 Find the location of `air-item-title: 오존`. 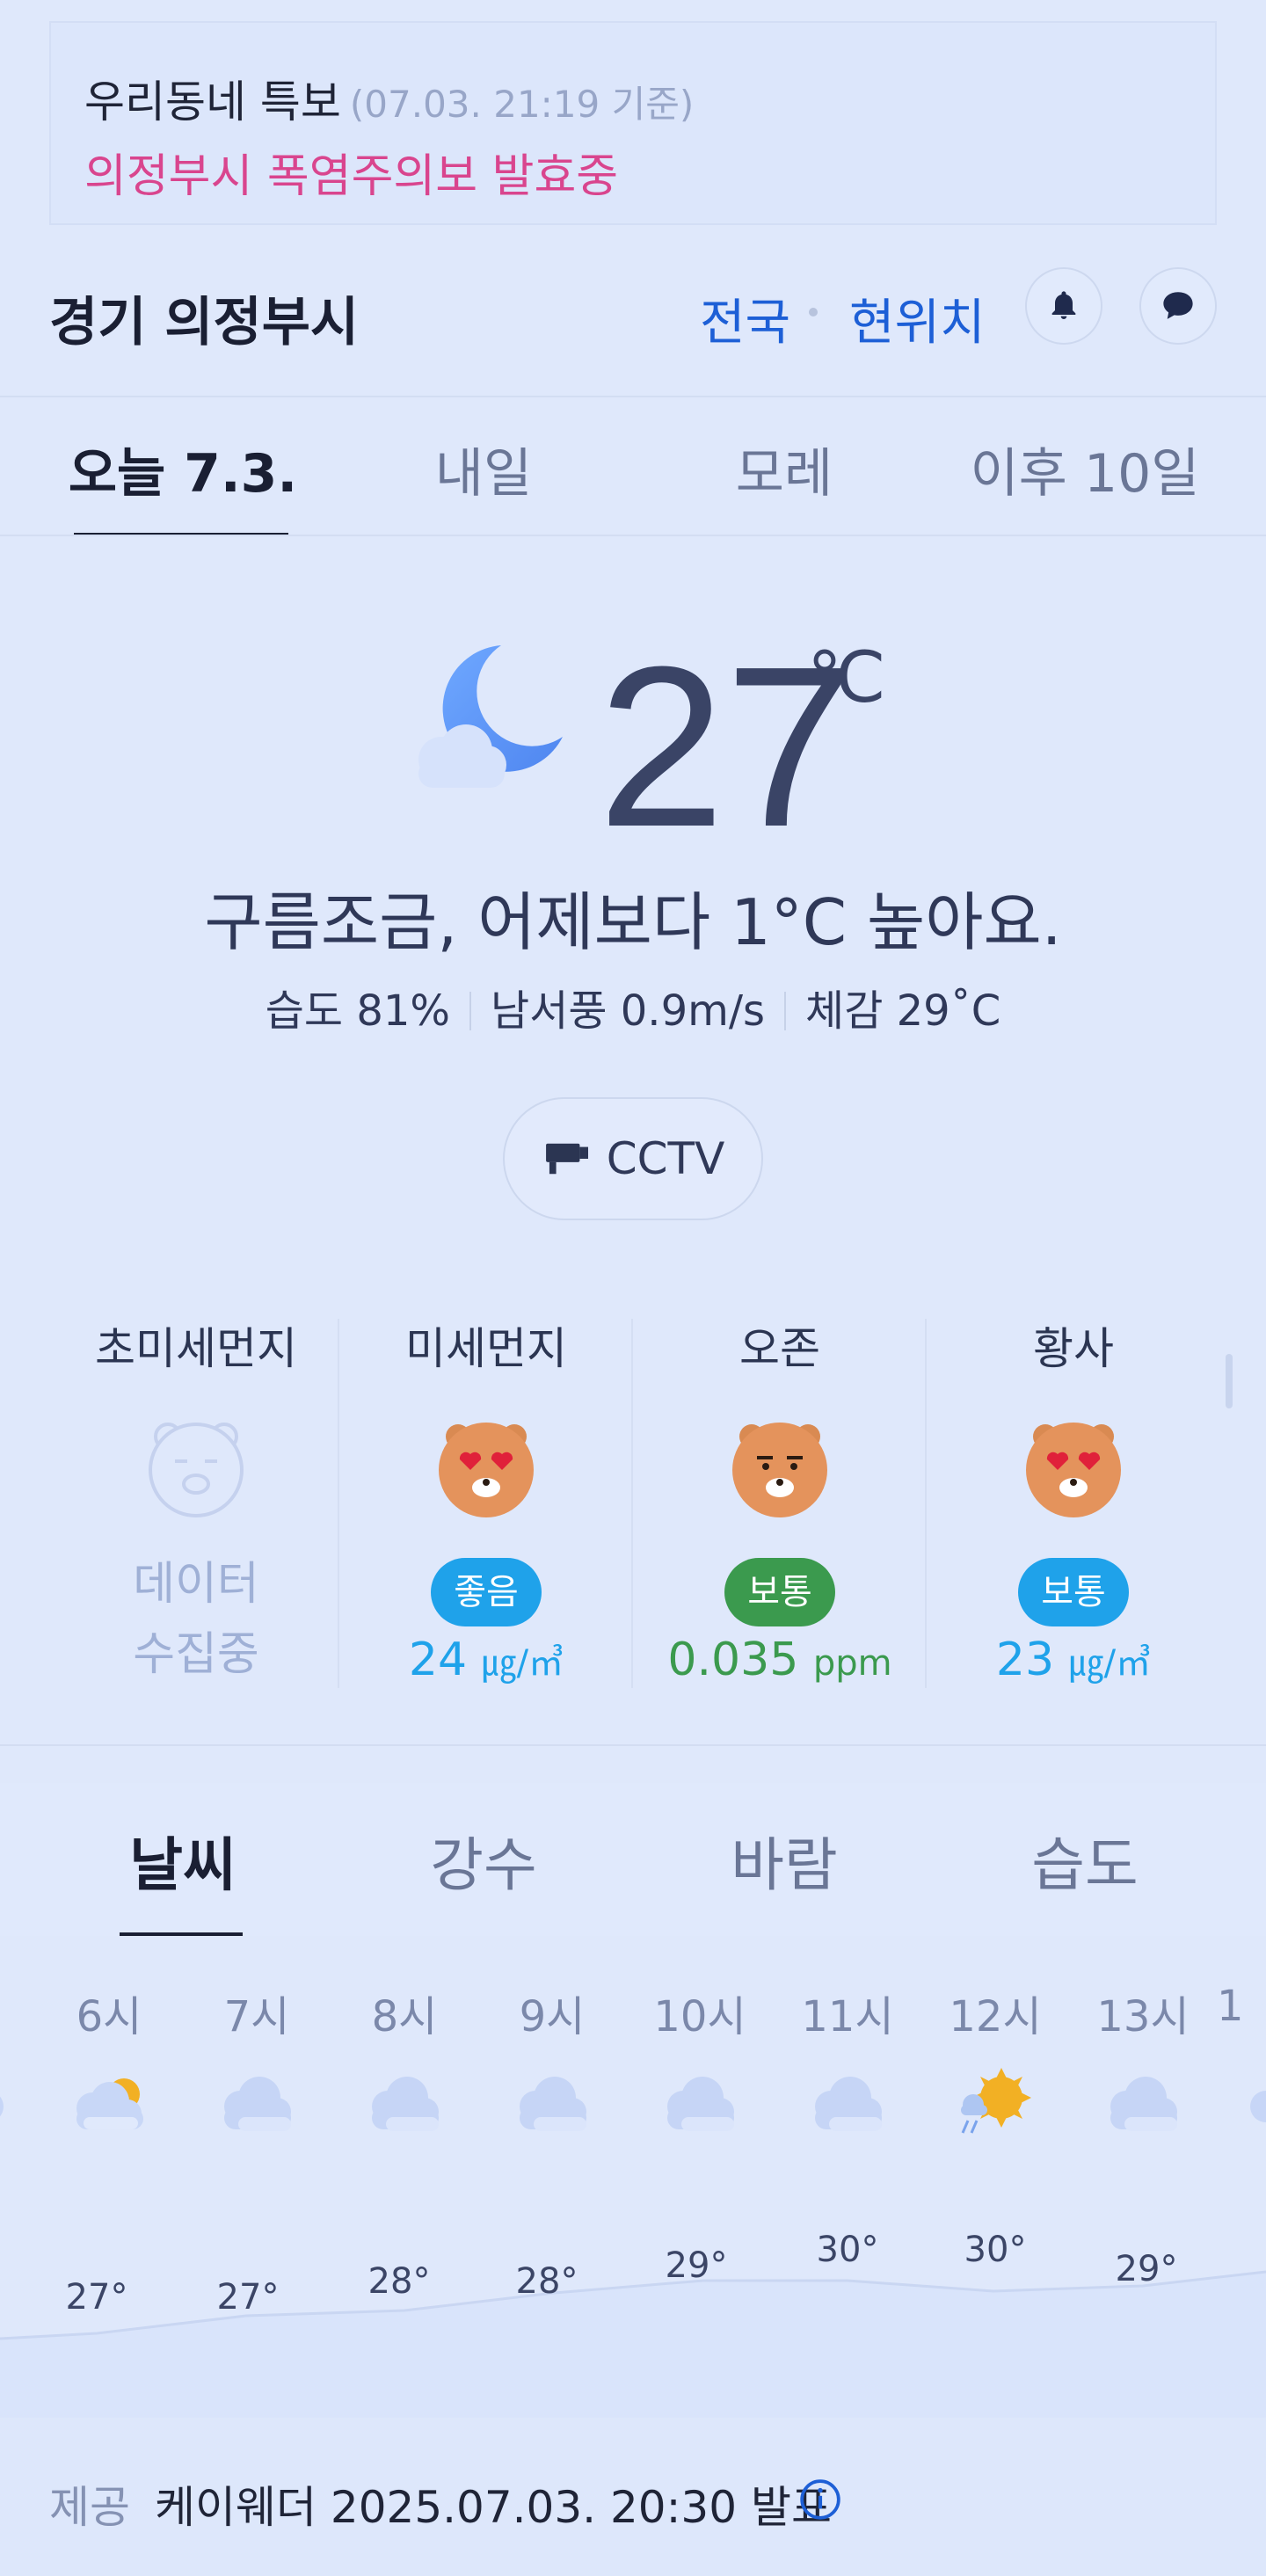

air-item-title: 오존 is located at coordinates (779, 1348).